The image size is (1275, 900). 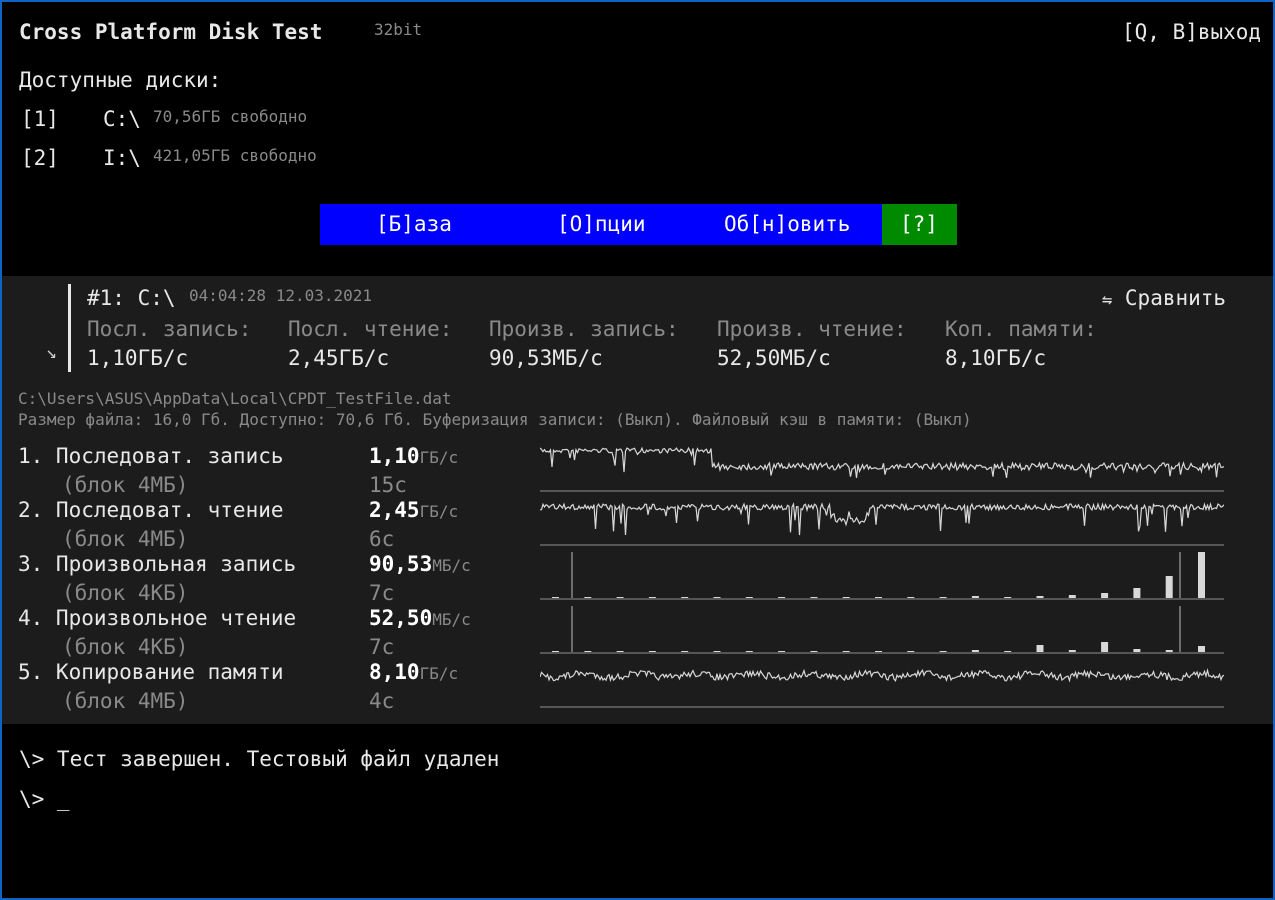 I want to click on console-prompt: \> _, so click(x=44, y=799).